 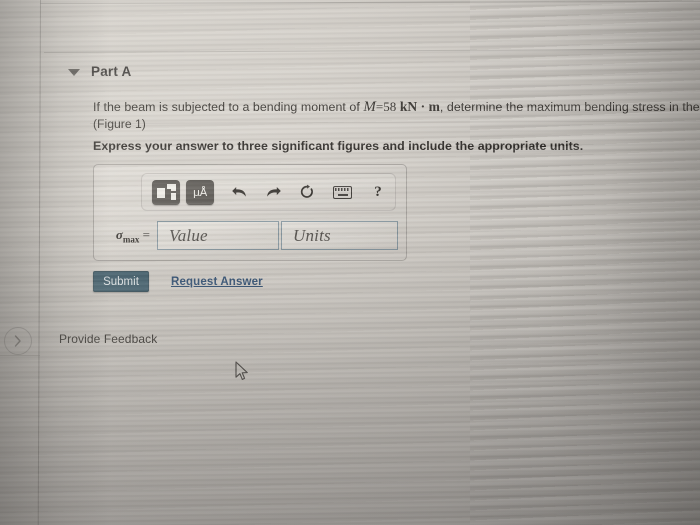 I want to click on keyboard-button, so click(x=342, y=192).